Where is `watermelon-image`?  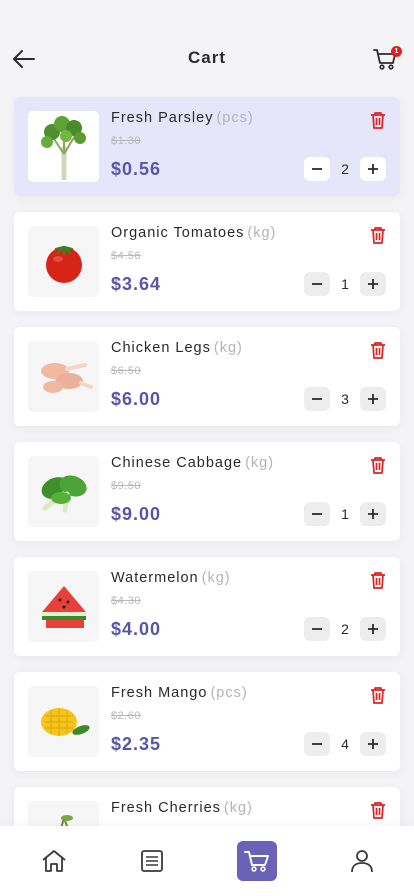 watermelon-image is located at coordinates (63, 606).